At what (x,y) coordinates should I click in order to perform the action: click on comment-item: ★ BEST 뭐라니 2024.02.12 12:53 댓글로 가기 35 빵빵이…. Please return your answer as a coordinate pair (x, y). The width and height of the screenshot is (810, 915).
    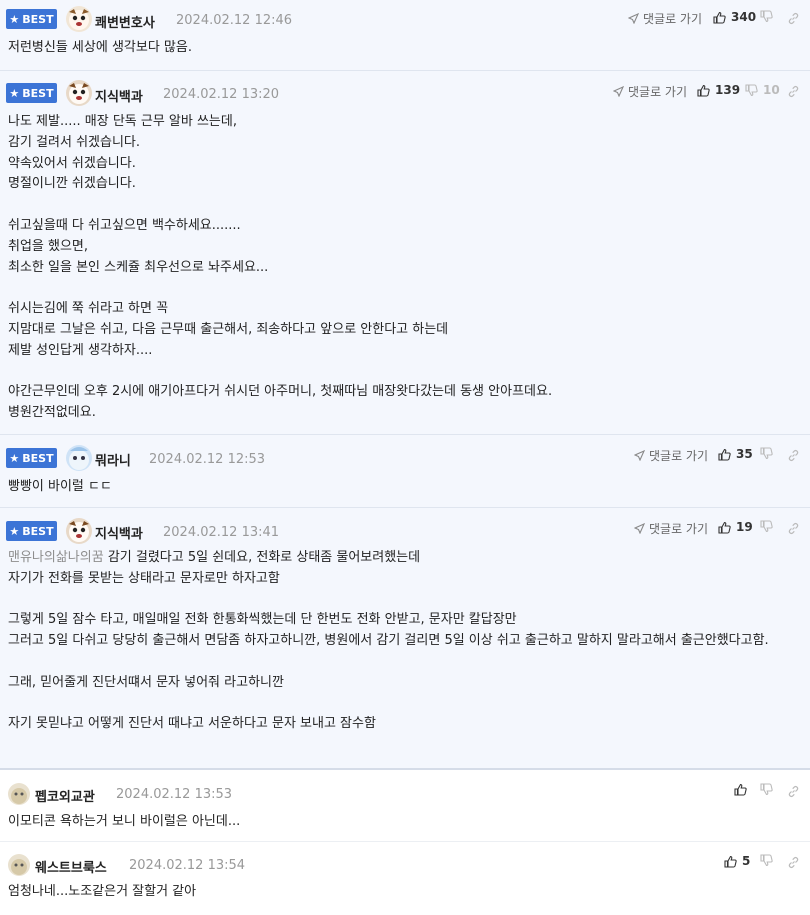
    Looking at the image, I should click on (405, 471).